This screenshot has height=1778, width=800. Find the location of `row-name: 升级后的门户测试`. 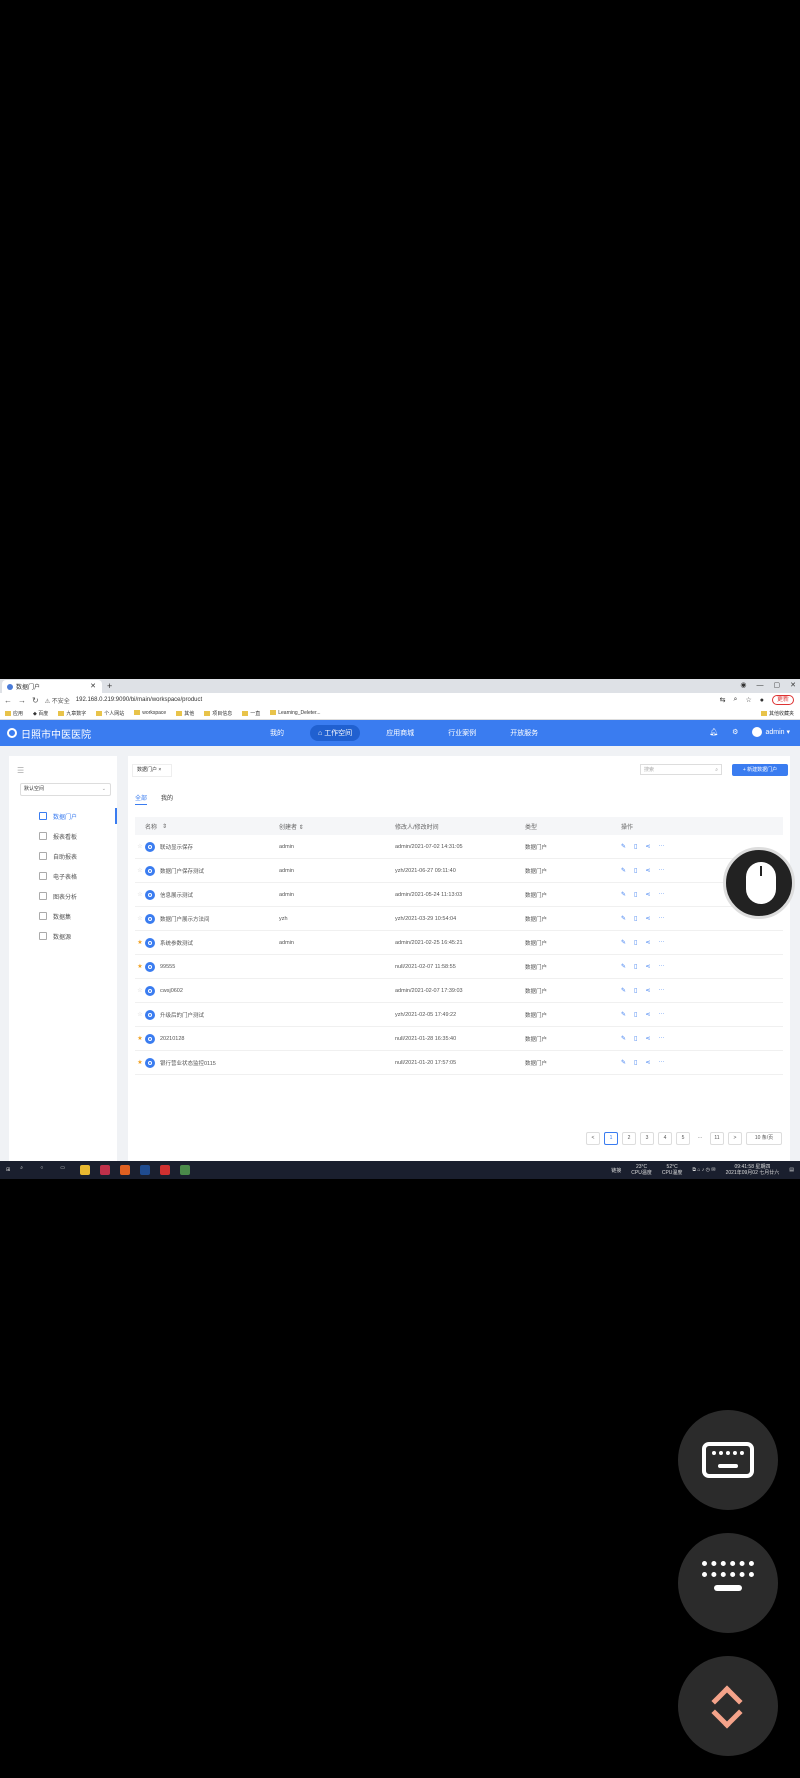

row-name: 升级后的门户测试 is located at coordinates (182, 1015).